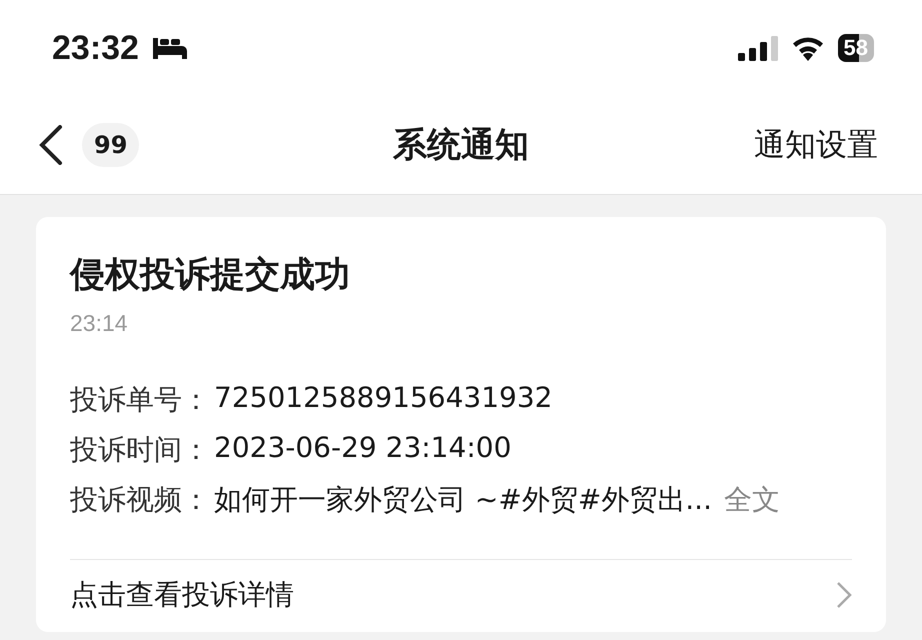 This screenshot has height=640, width=922. I want to click on expand-link: 全文, so click(752, 500).